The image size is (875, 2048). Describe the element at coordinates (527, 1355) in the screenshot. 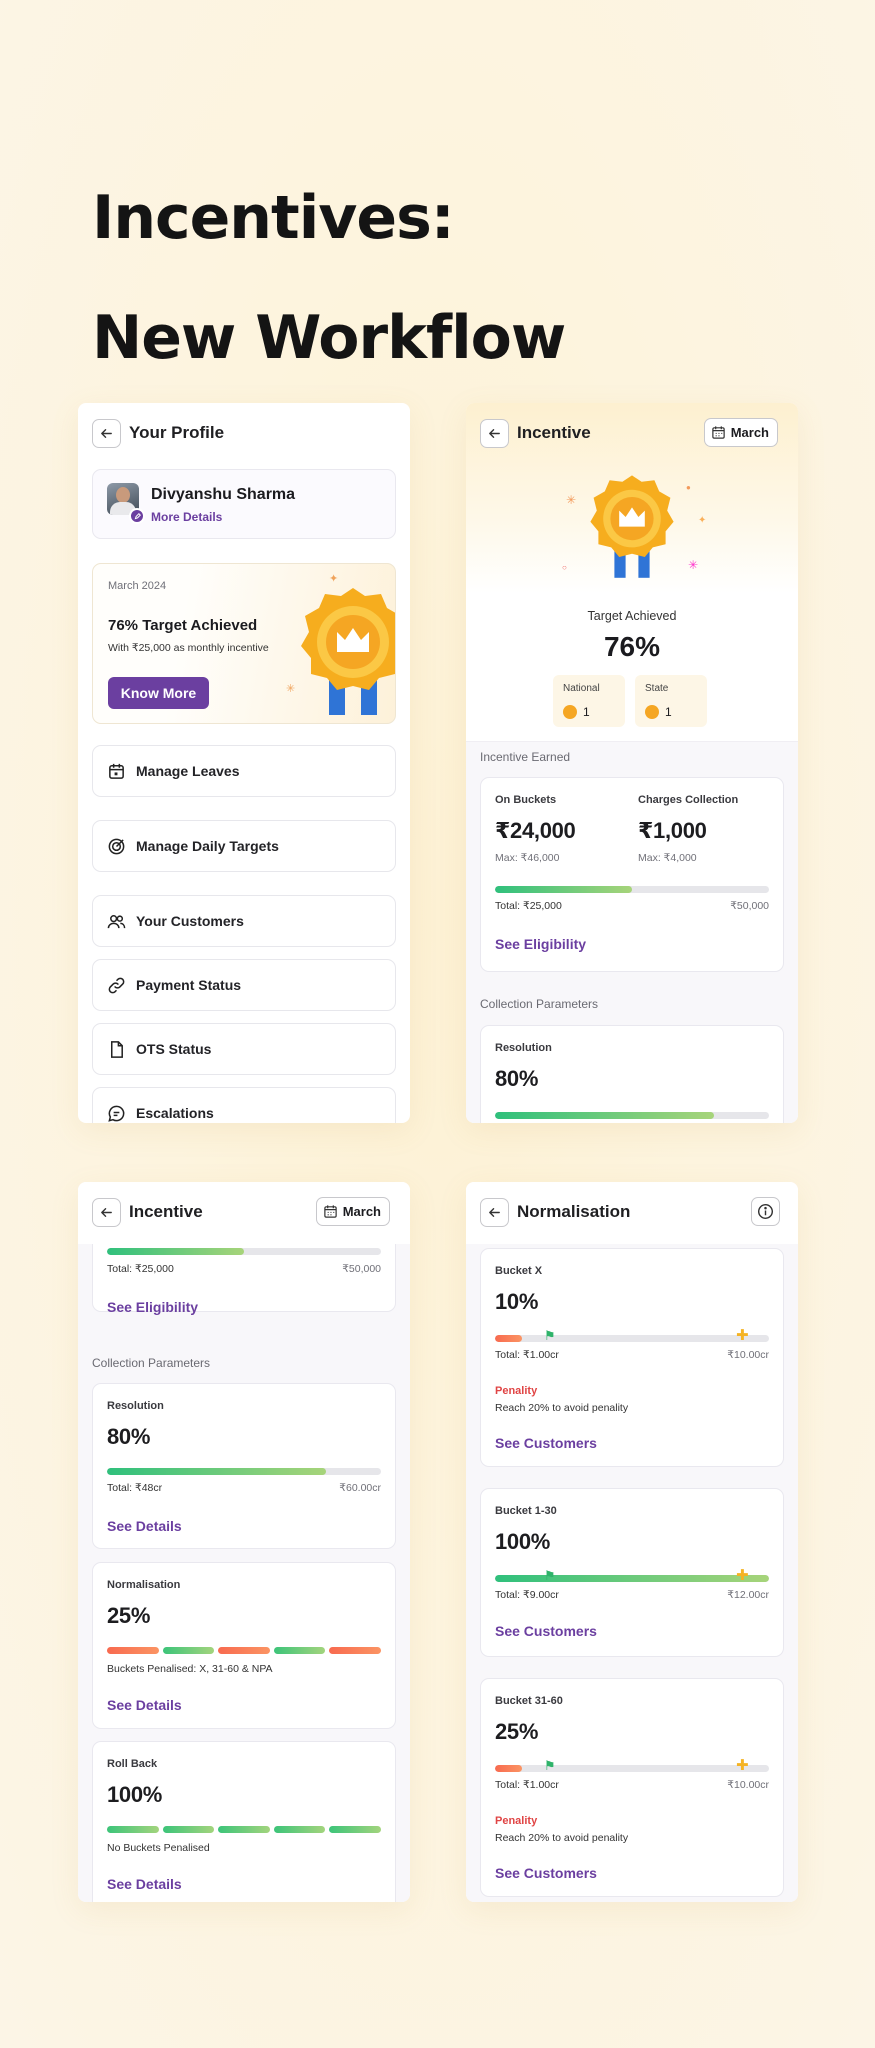

I see `bucket-total-left: Total: ₹1.00cr` at that location.